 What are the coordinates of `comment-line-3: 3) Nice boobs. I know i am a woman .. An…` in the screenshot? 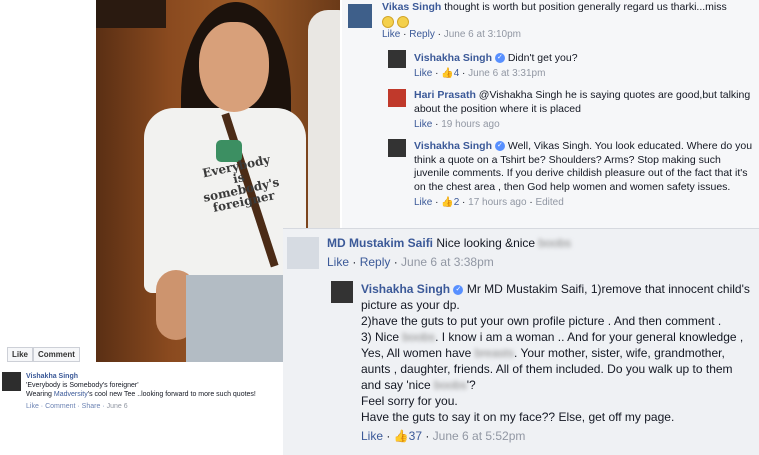 It's located at (557, 361).